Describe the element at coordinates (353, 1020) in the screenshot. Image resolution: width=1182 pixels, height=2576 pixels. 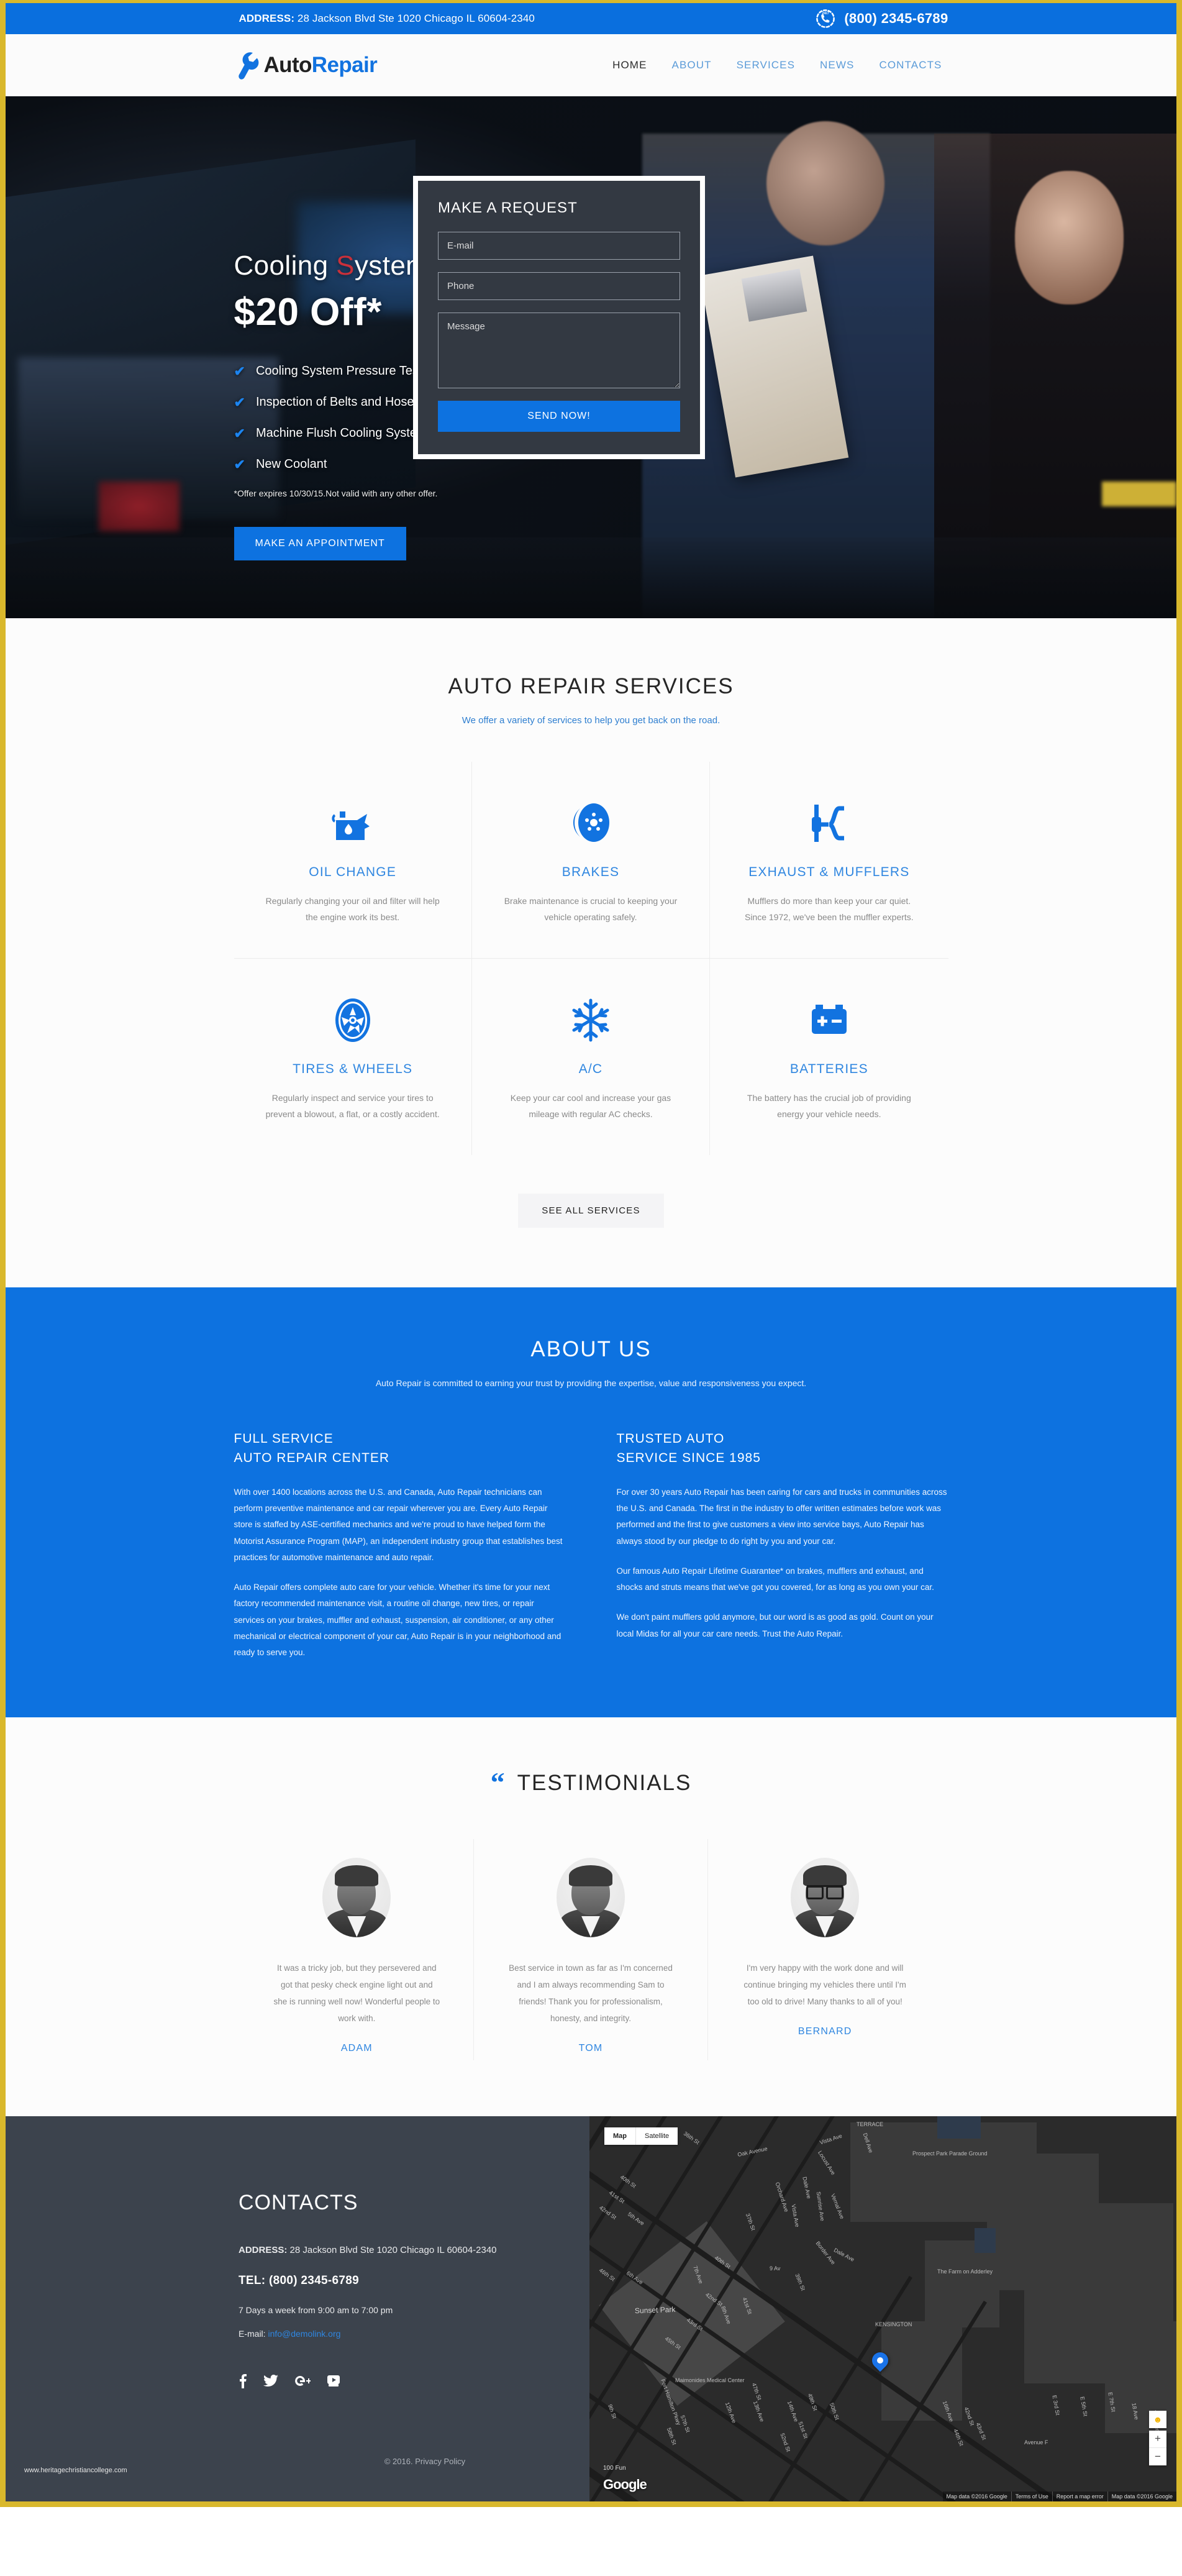
I see `wheel-icon` at that location.